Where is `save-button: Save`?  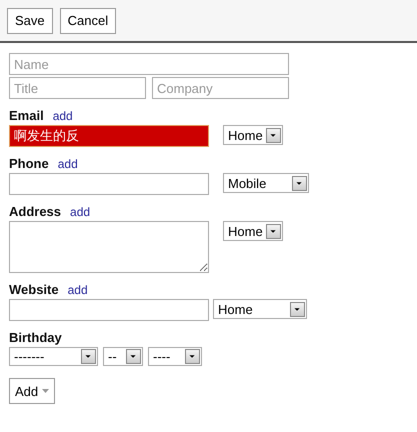 save-button: Save is located at coordinates (30, 21).